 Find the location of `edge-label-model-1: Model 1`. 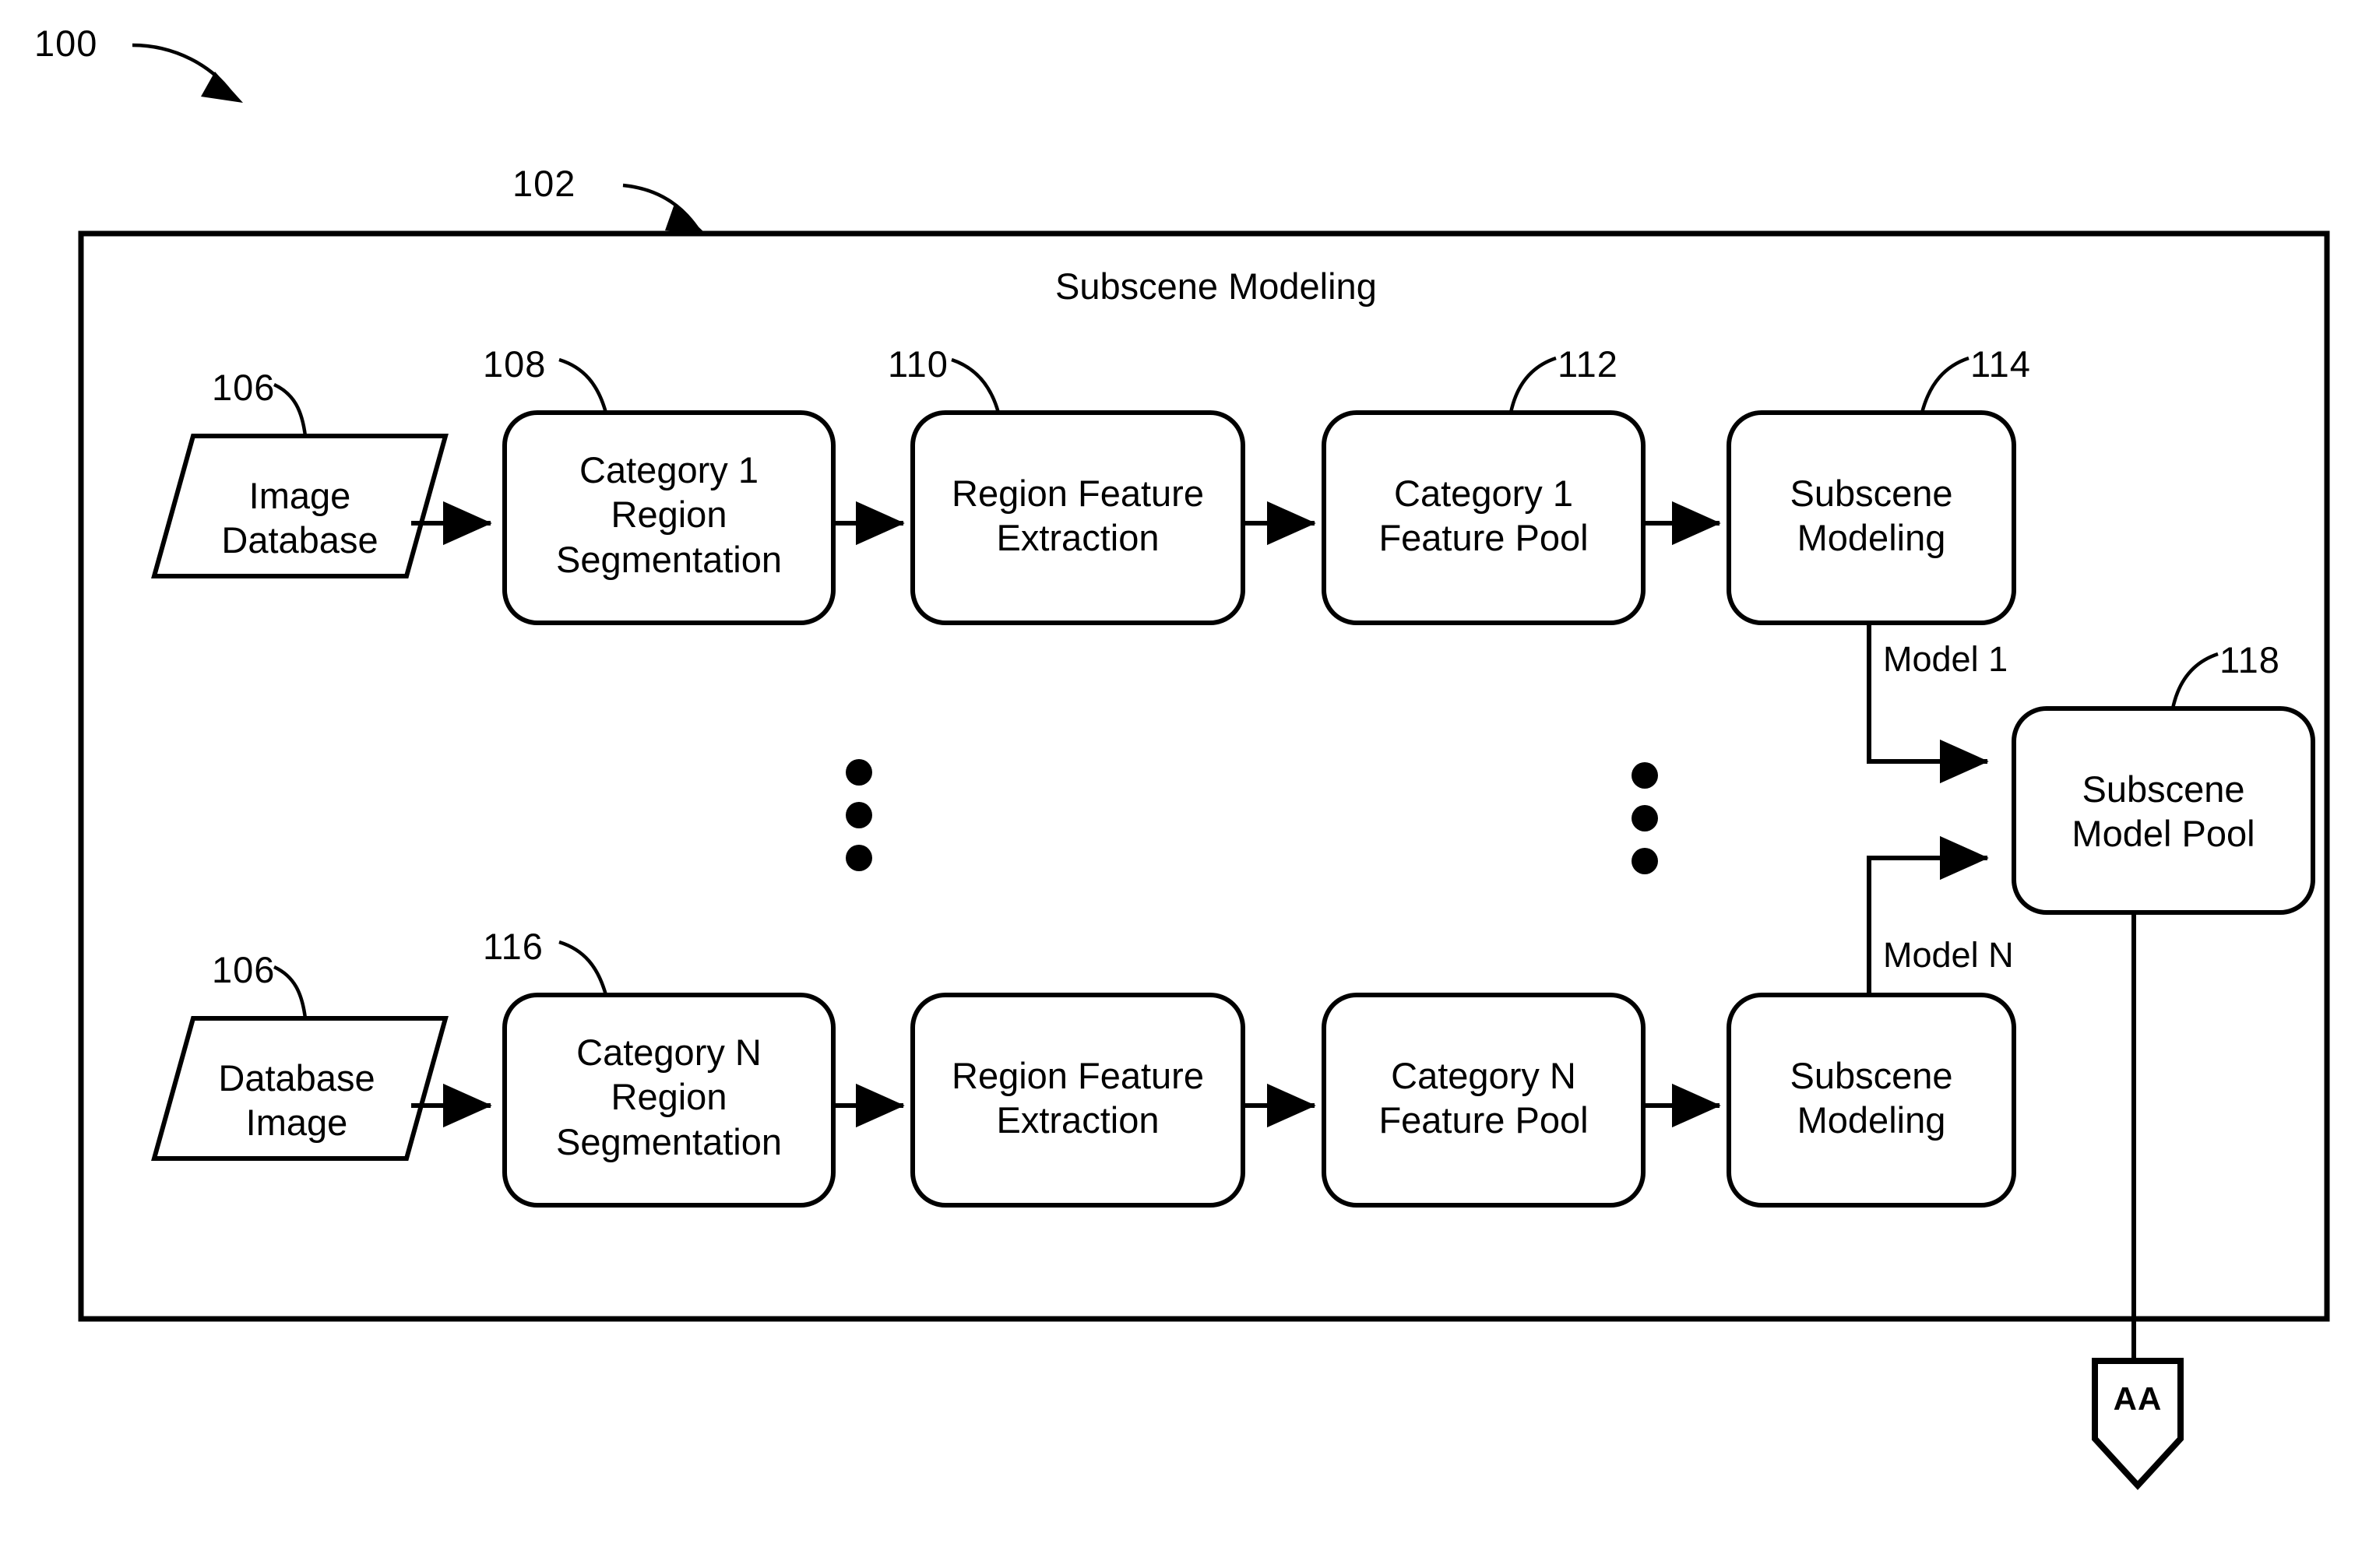

edge-label-model-1: Model 1 is located at coordinates (1945, 659).